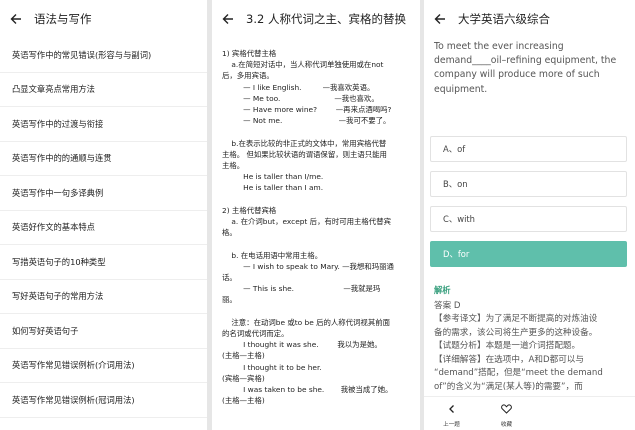 The image size is (635, 430). Describe the element at coordinates (528, 184) in the screenshot. I see `option-b: B、on` at that location.